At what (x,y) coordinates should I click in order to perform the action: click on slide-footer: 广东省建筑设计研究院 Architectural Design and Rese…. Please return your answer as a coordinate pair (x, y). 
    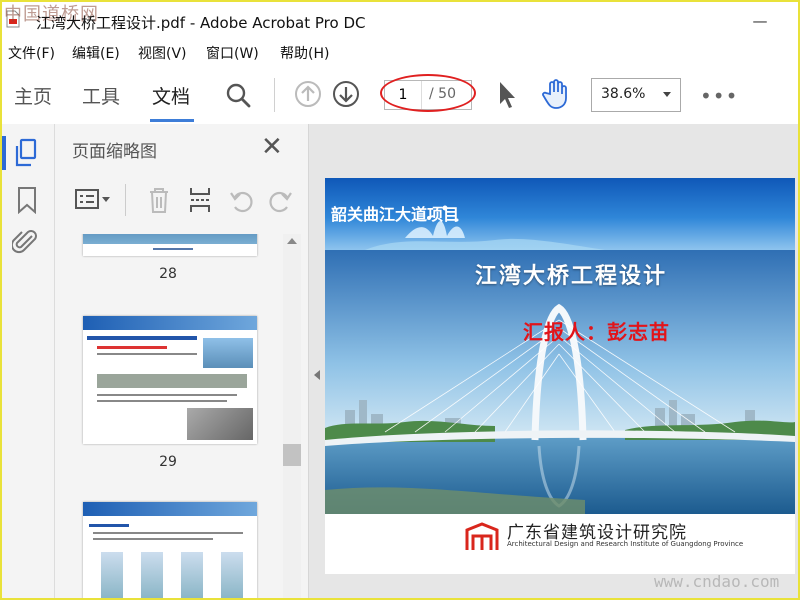
    Looking at the image, I should click on (560, 544).